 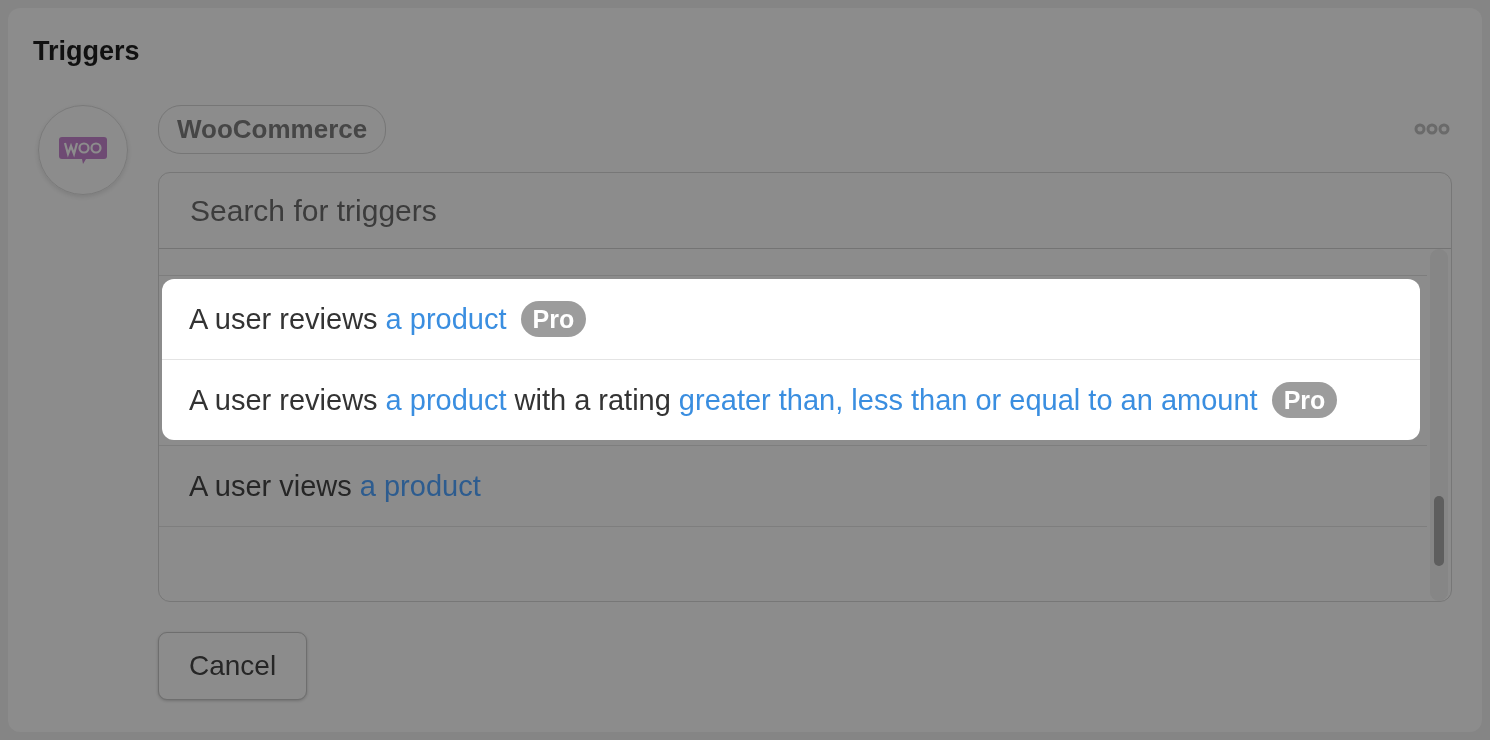 What do you see at coordinates (805, 211) in the screenshot?
I see `search-field: Search for triggers` at bounding box center [805, 211].